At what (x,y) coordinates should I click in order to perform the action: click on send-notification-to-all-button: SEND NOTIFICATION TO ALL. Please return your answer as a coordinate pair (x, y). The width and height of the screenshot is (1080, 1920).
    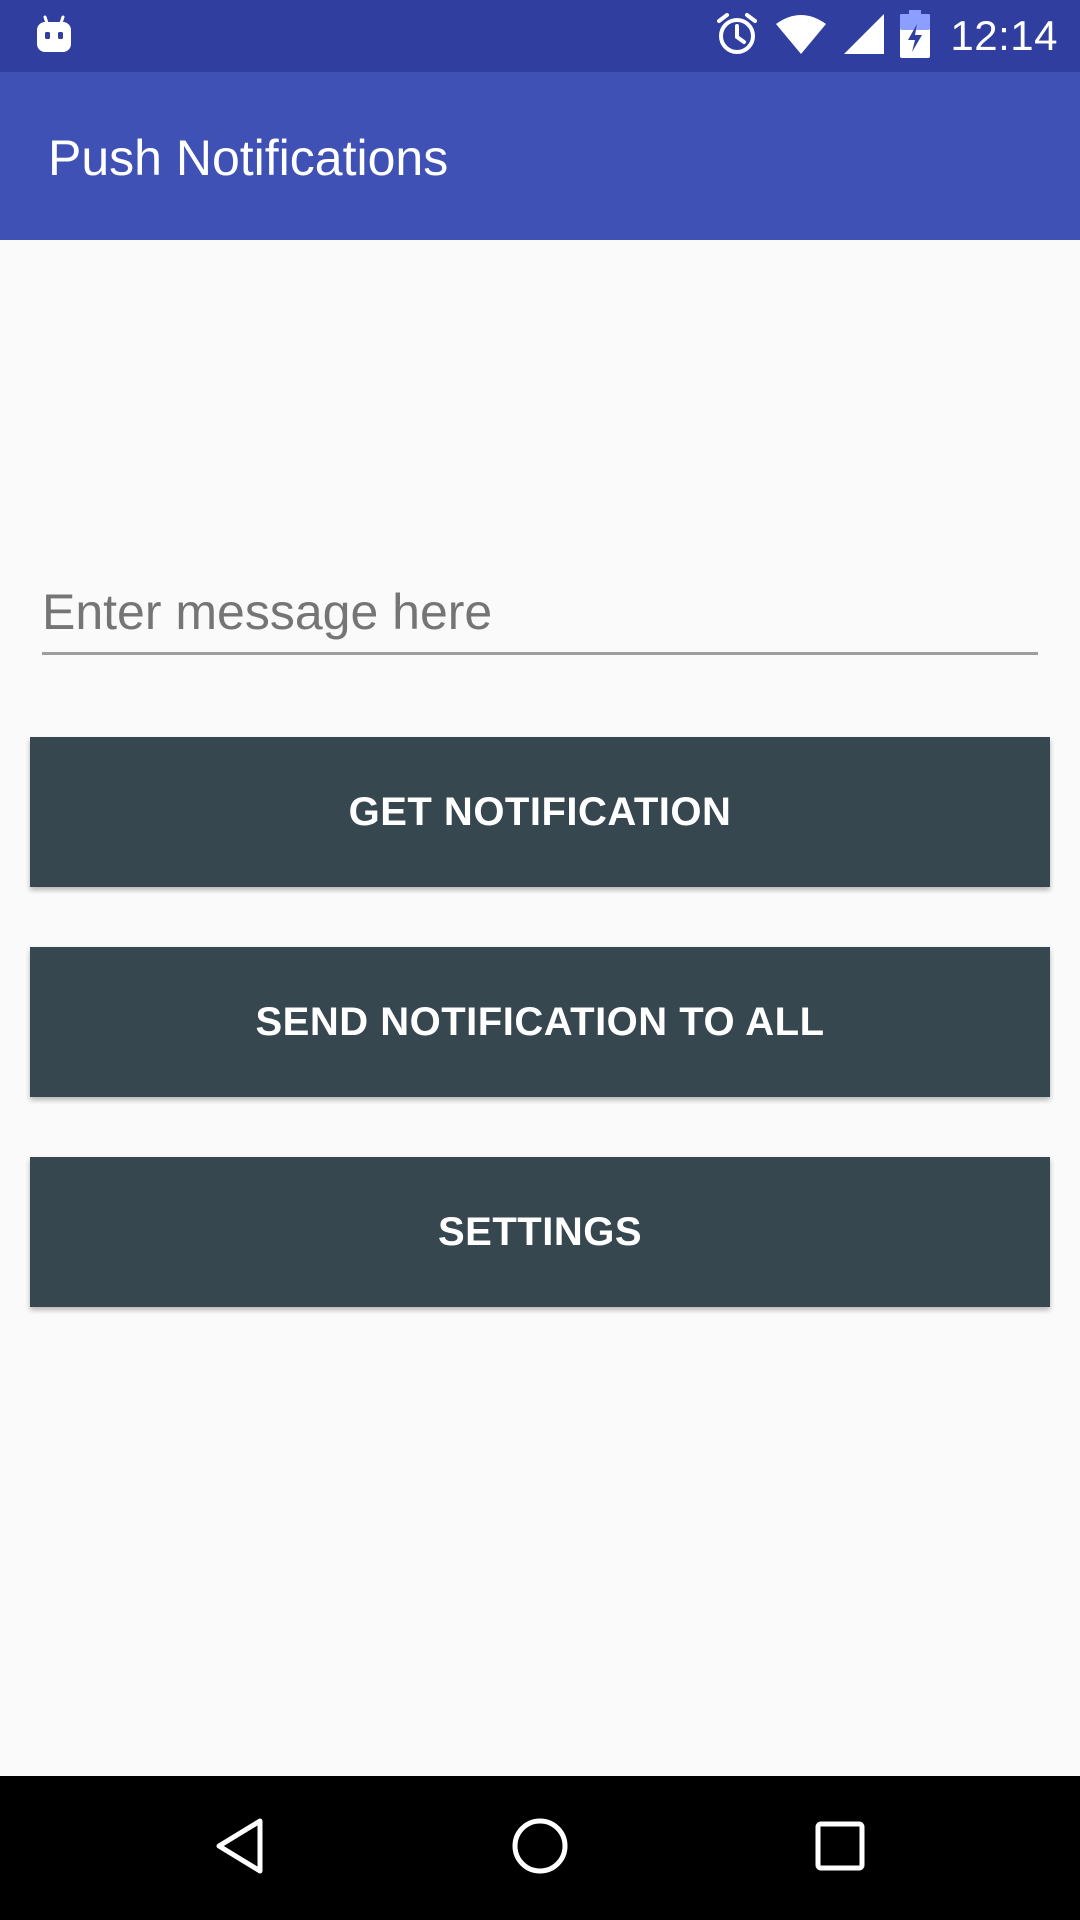
    Looking at the image, I should click on (540, 1022).